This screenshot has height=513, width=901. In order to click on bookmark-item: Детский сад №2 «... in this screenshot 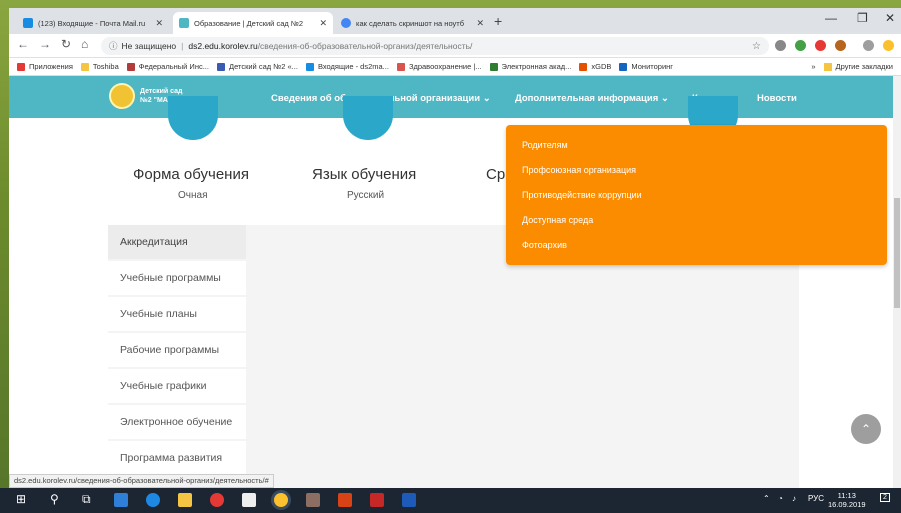, I will do `click(257, 66)`.